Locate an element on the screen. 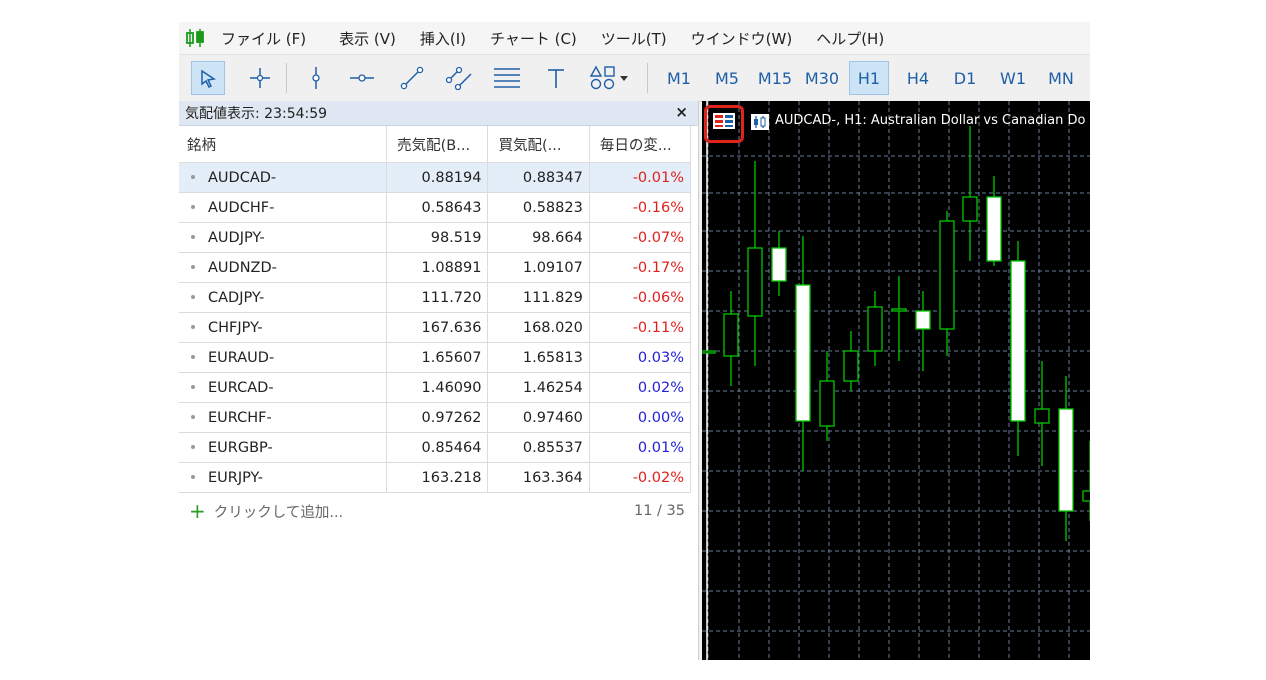  bid-cell: 1.65607 is located at coordinates (437, 357).